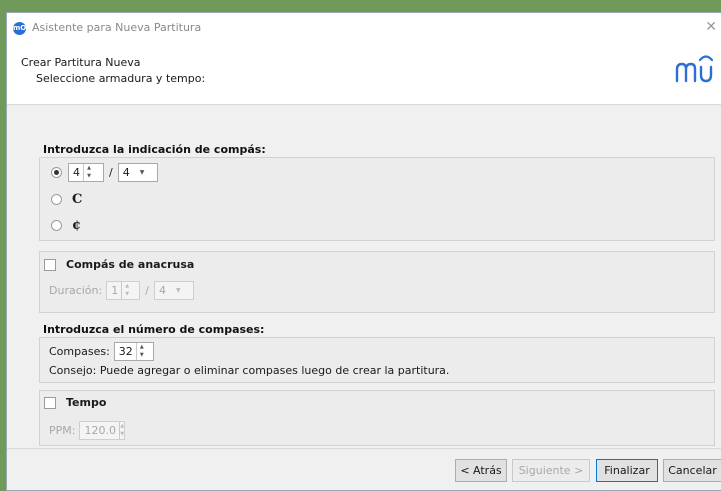 This screenshot has width=721, height=491. I want to click on pickup-numerator-spinbox: 1 ▲ ▼, so click(123, 290).